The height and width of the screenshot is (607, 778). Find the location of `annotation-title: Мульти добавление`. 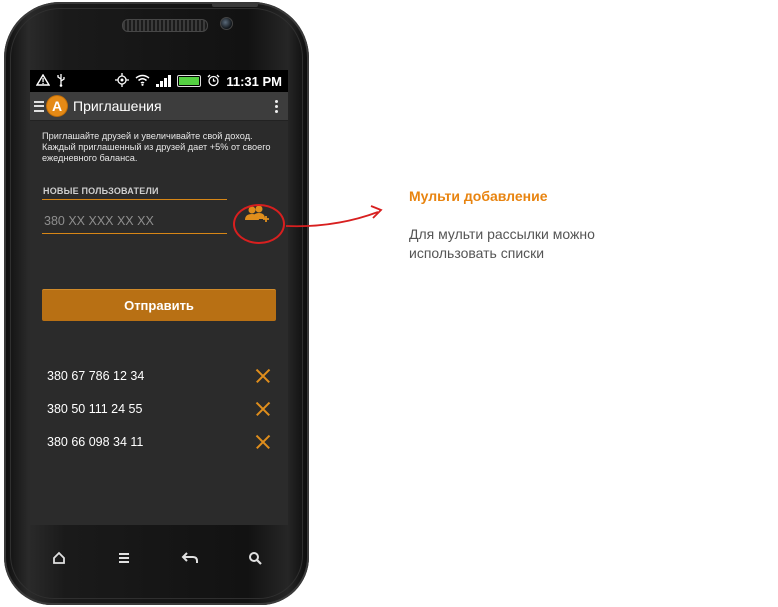

annotation-title: Мульти добавление is located at coordinates (478, 196).